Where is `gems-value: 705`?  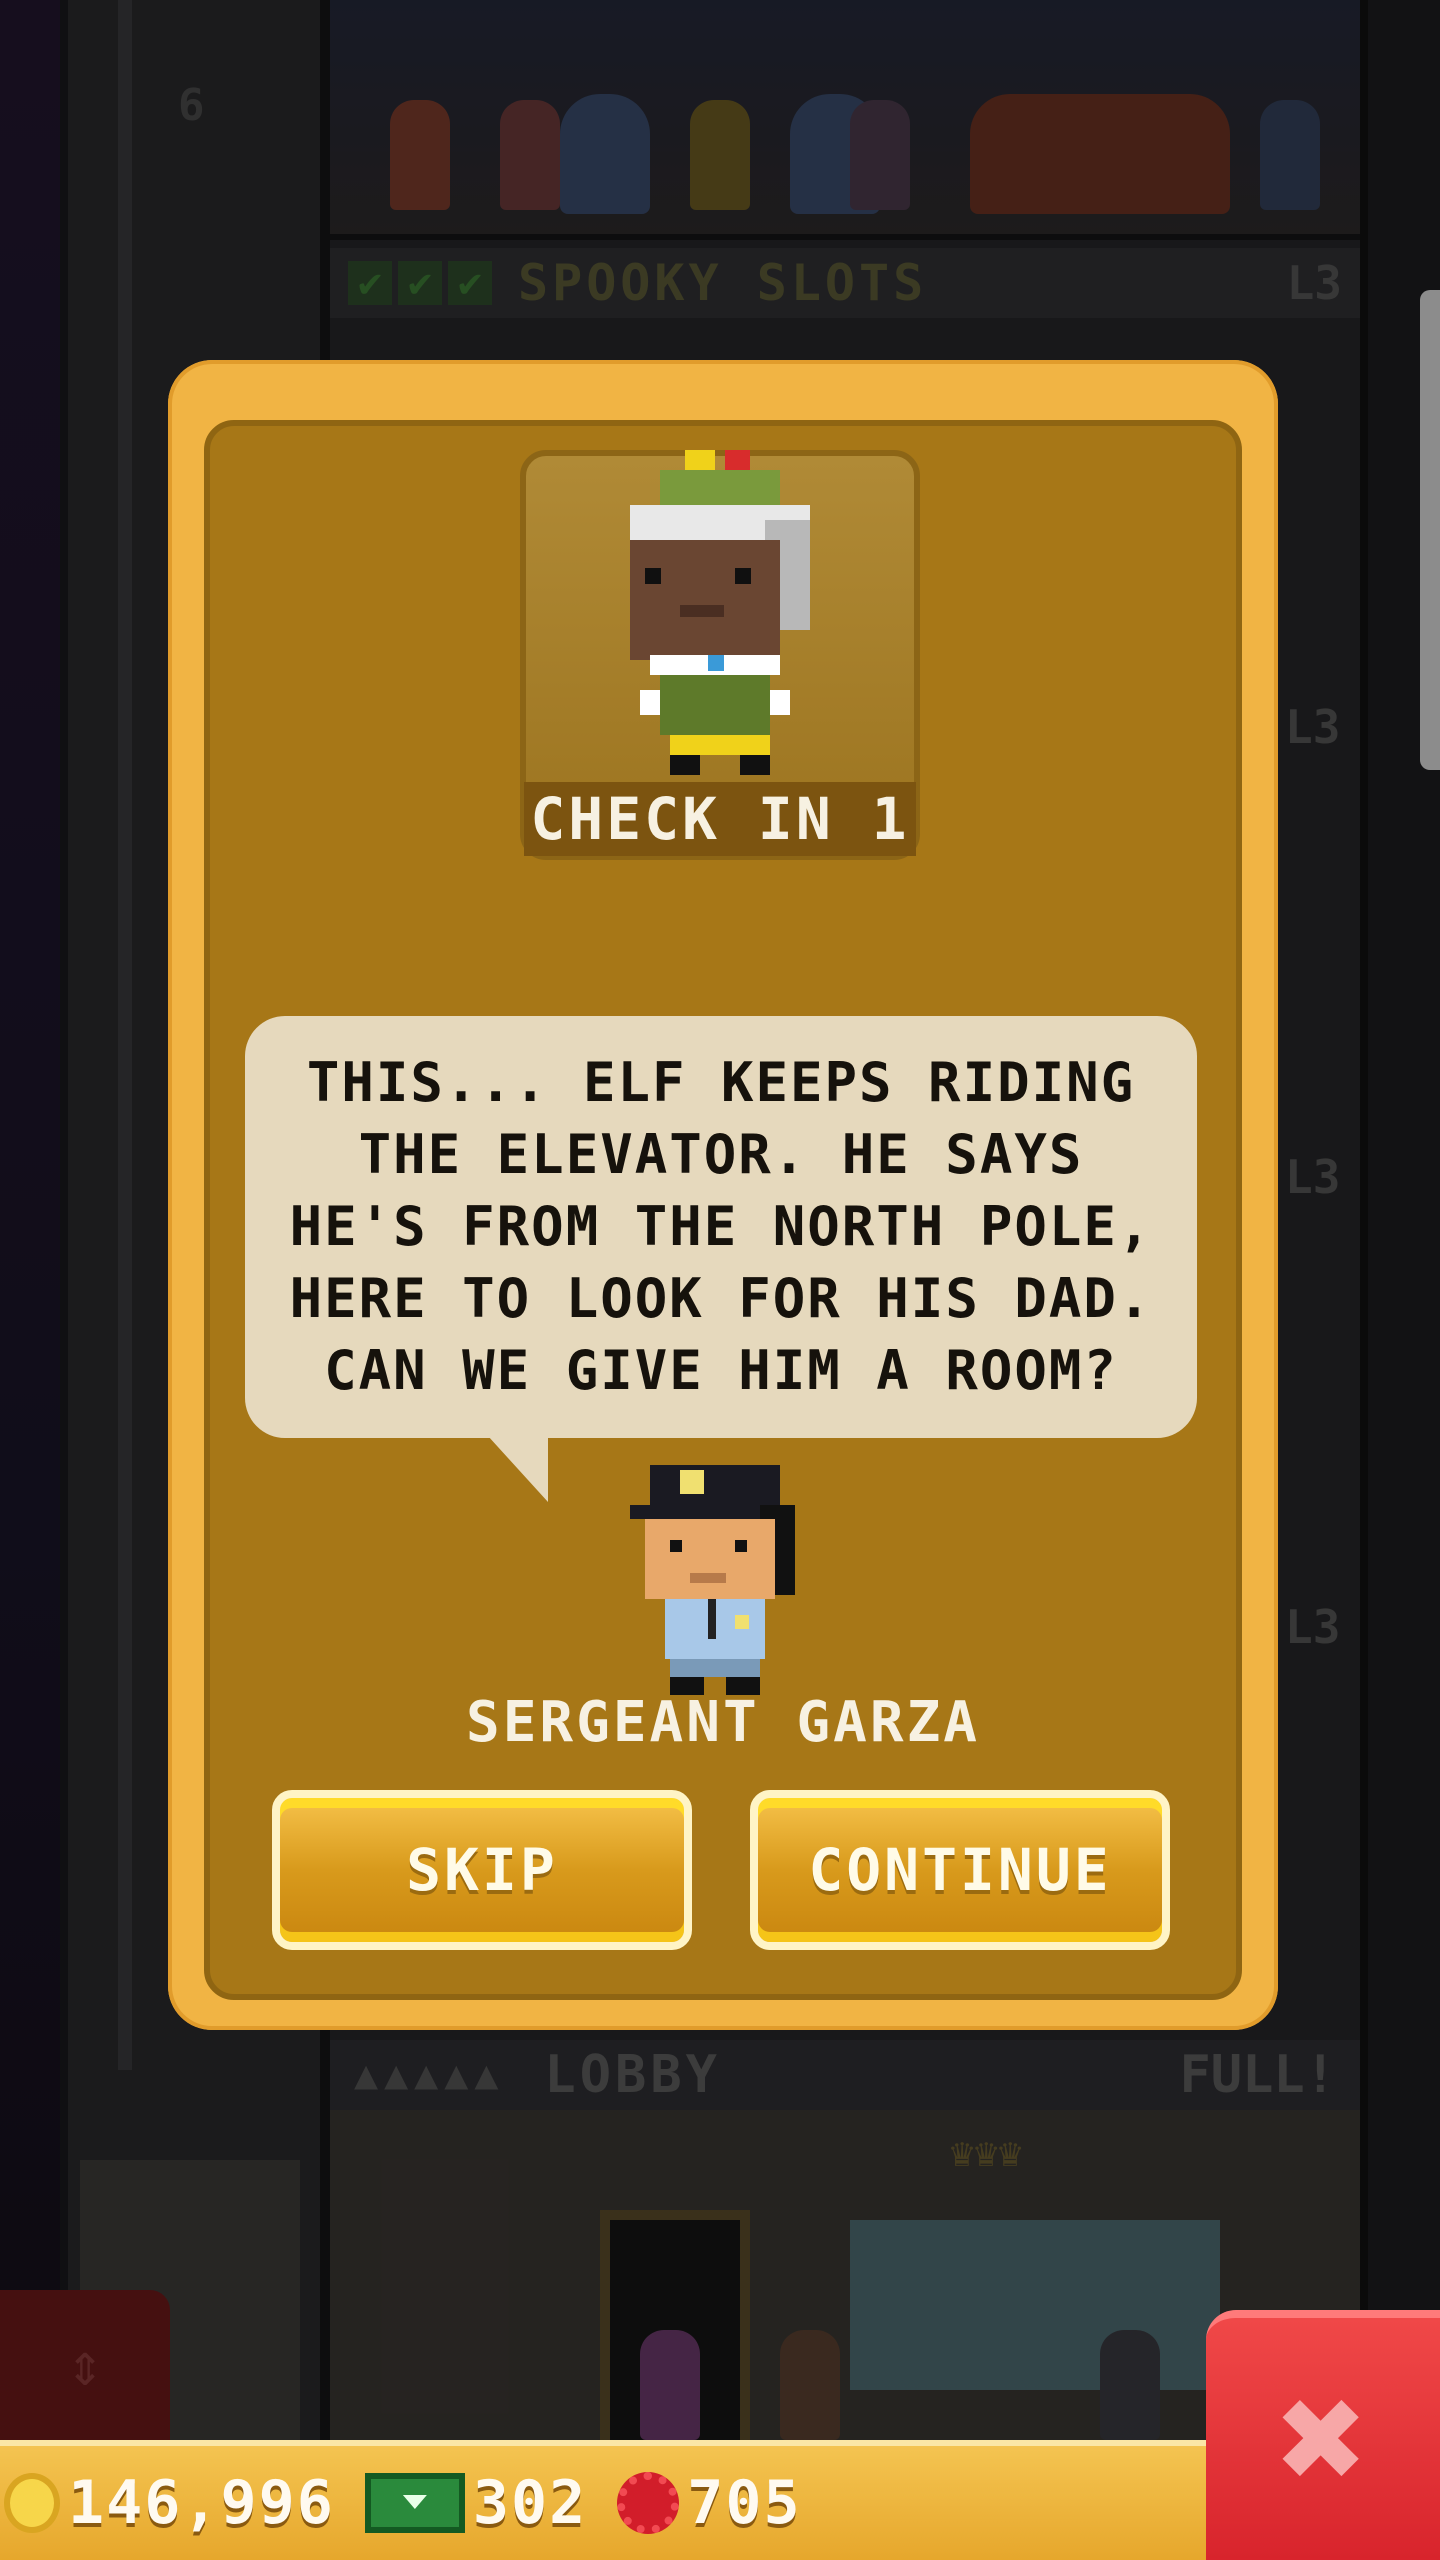 gems-value: 705 is located at coordinates (744, 2503).